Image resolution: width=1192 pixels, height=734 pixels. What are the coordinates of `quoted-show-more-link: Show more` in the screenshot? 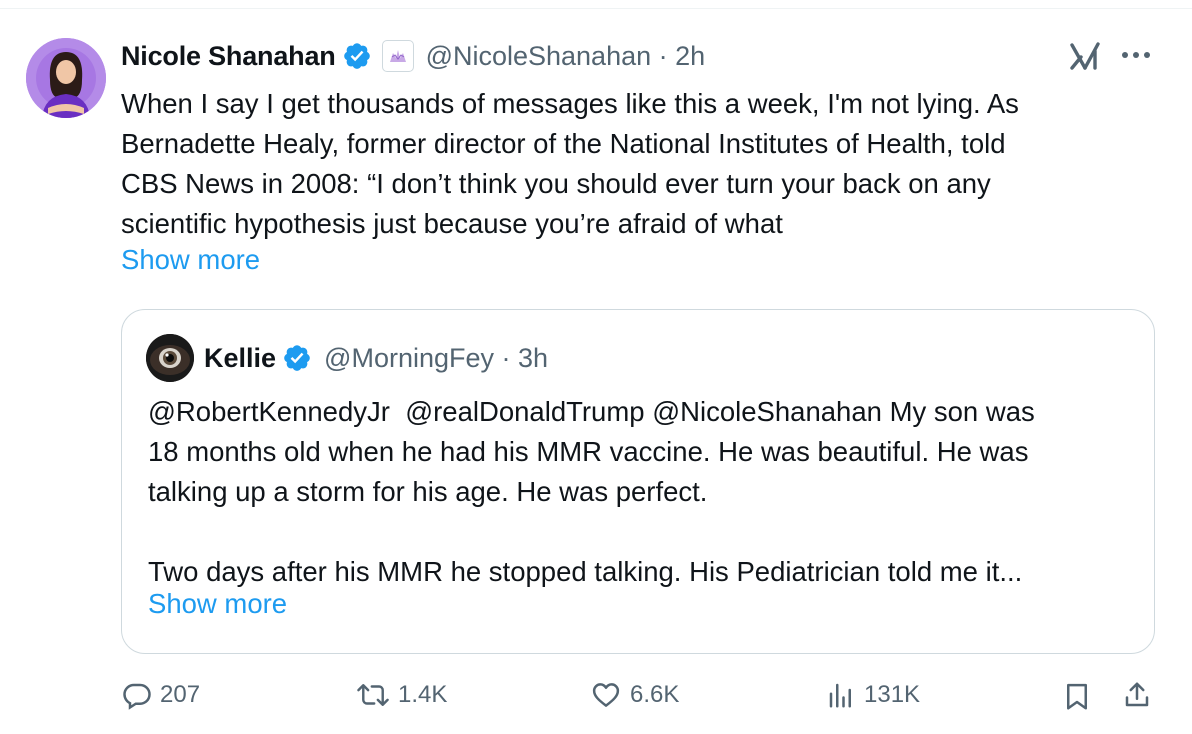 It's located at (217, 604).